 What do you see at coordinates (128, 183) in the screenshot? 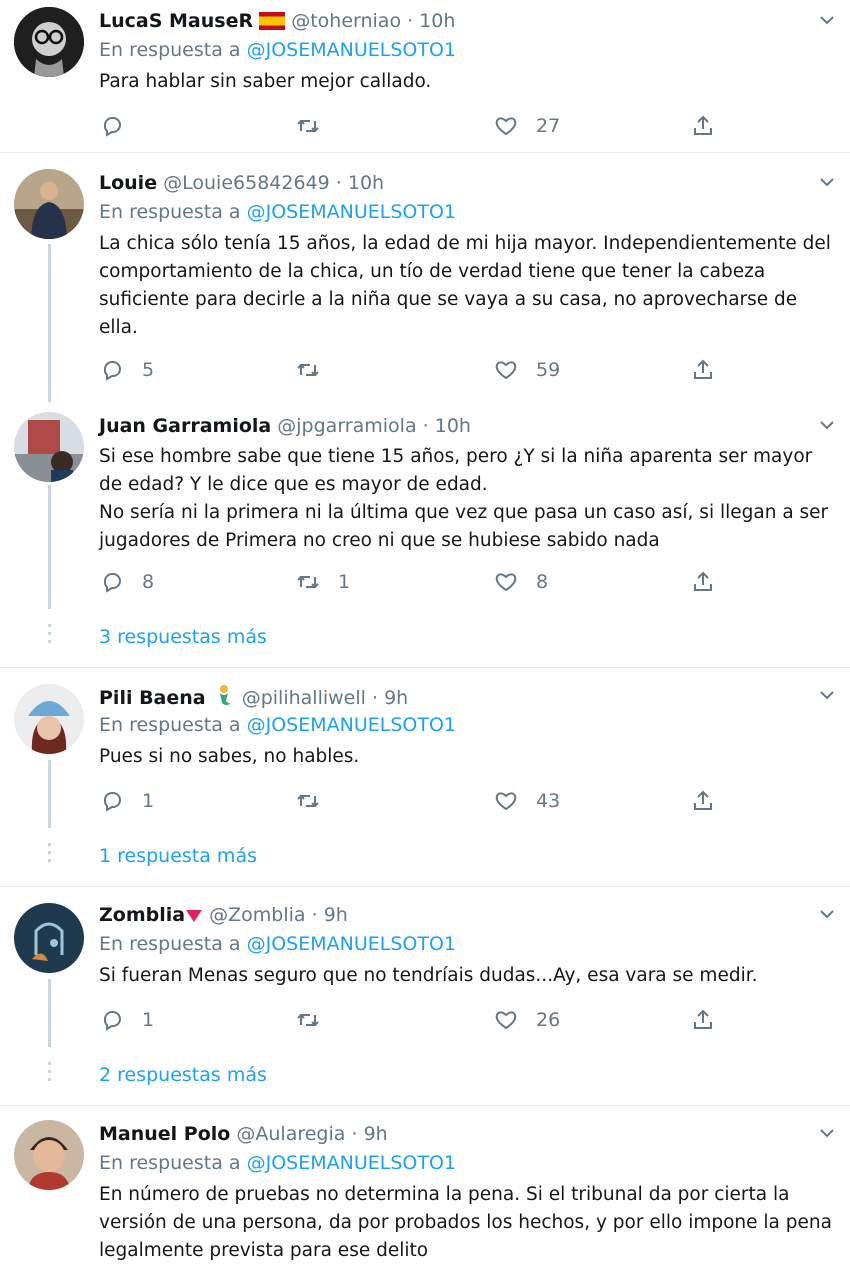
I see `display-name: Louie` at bounding box center [128, 183].